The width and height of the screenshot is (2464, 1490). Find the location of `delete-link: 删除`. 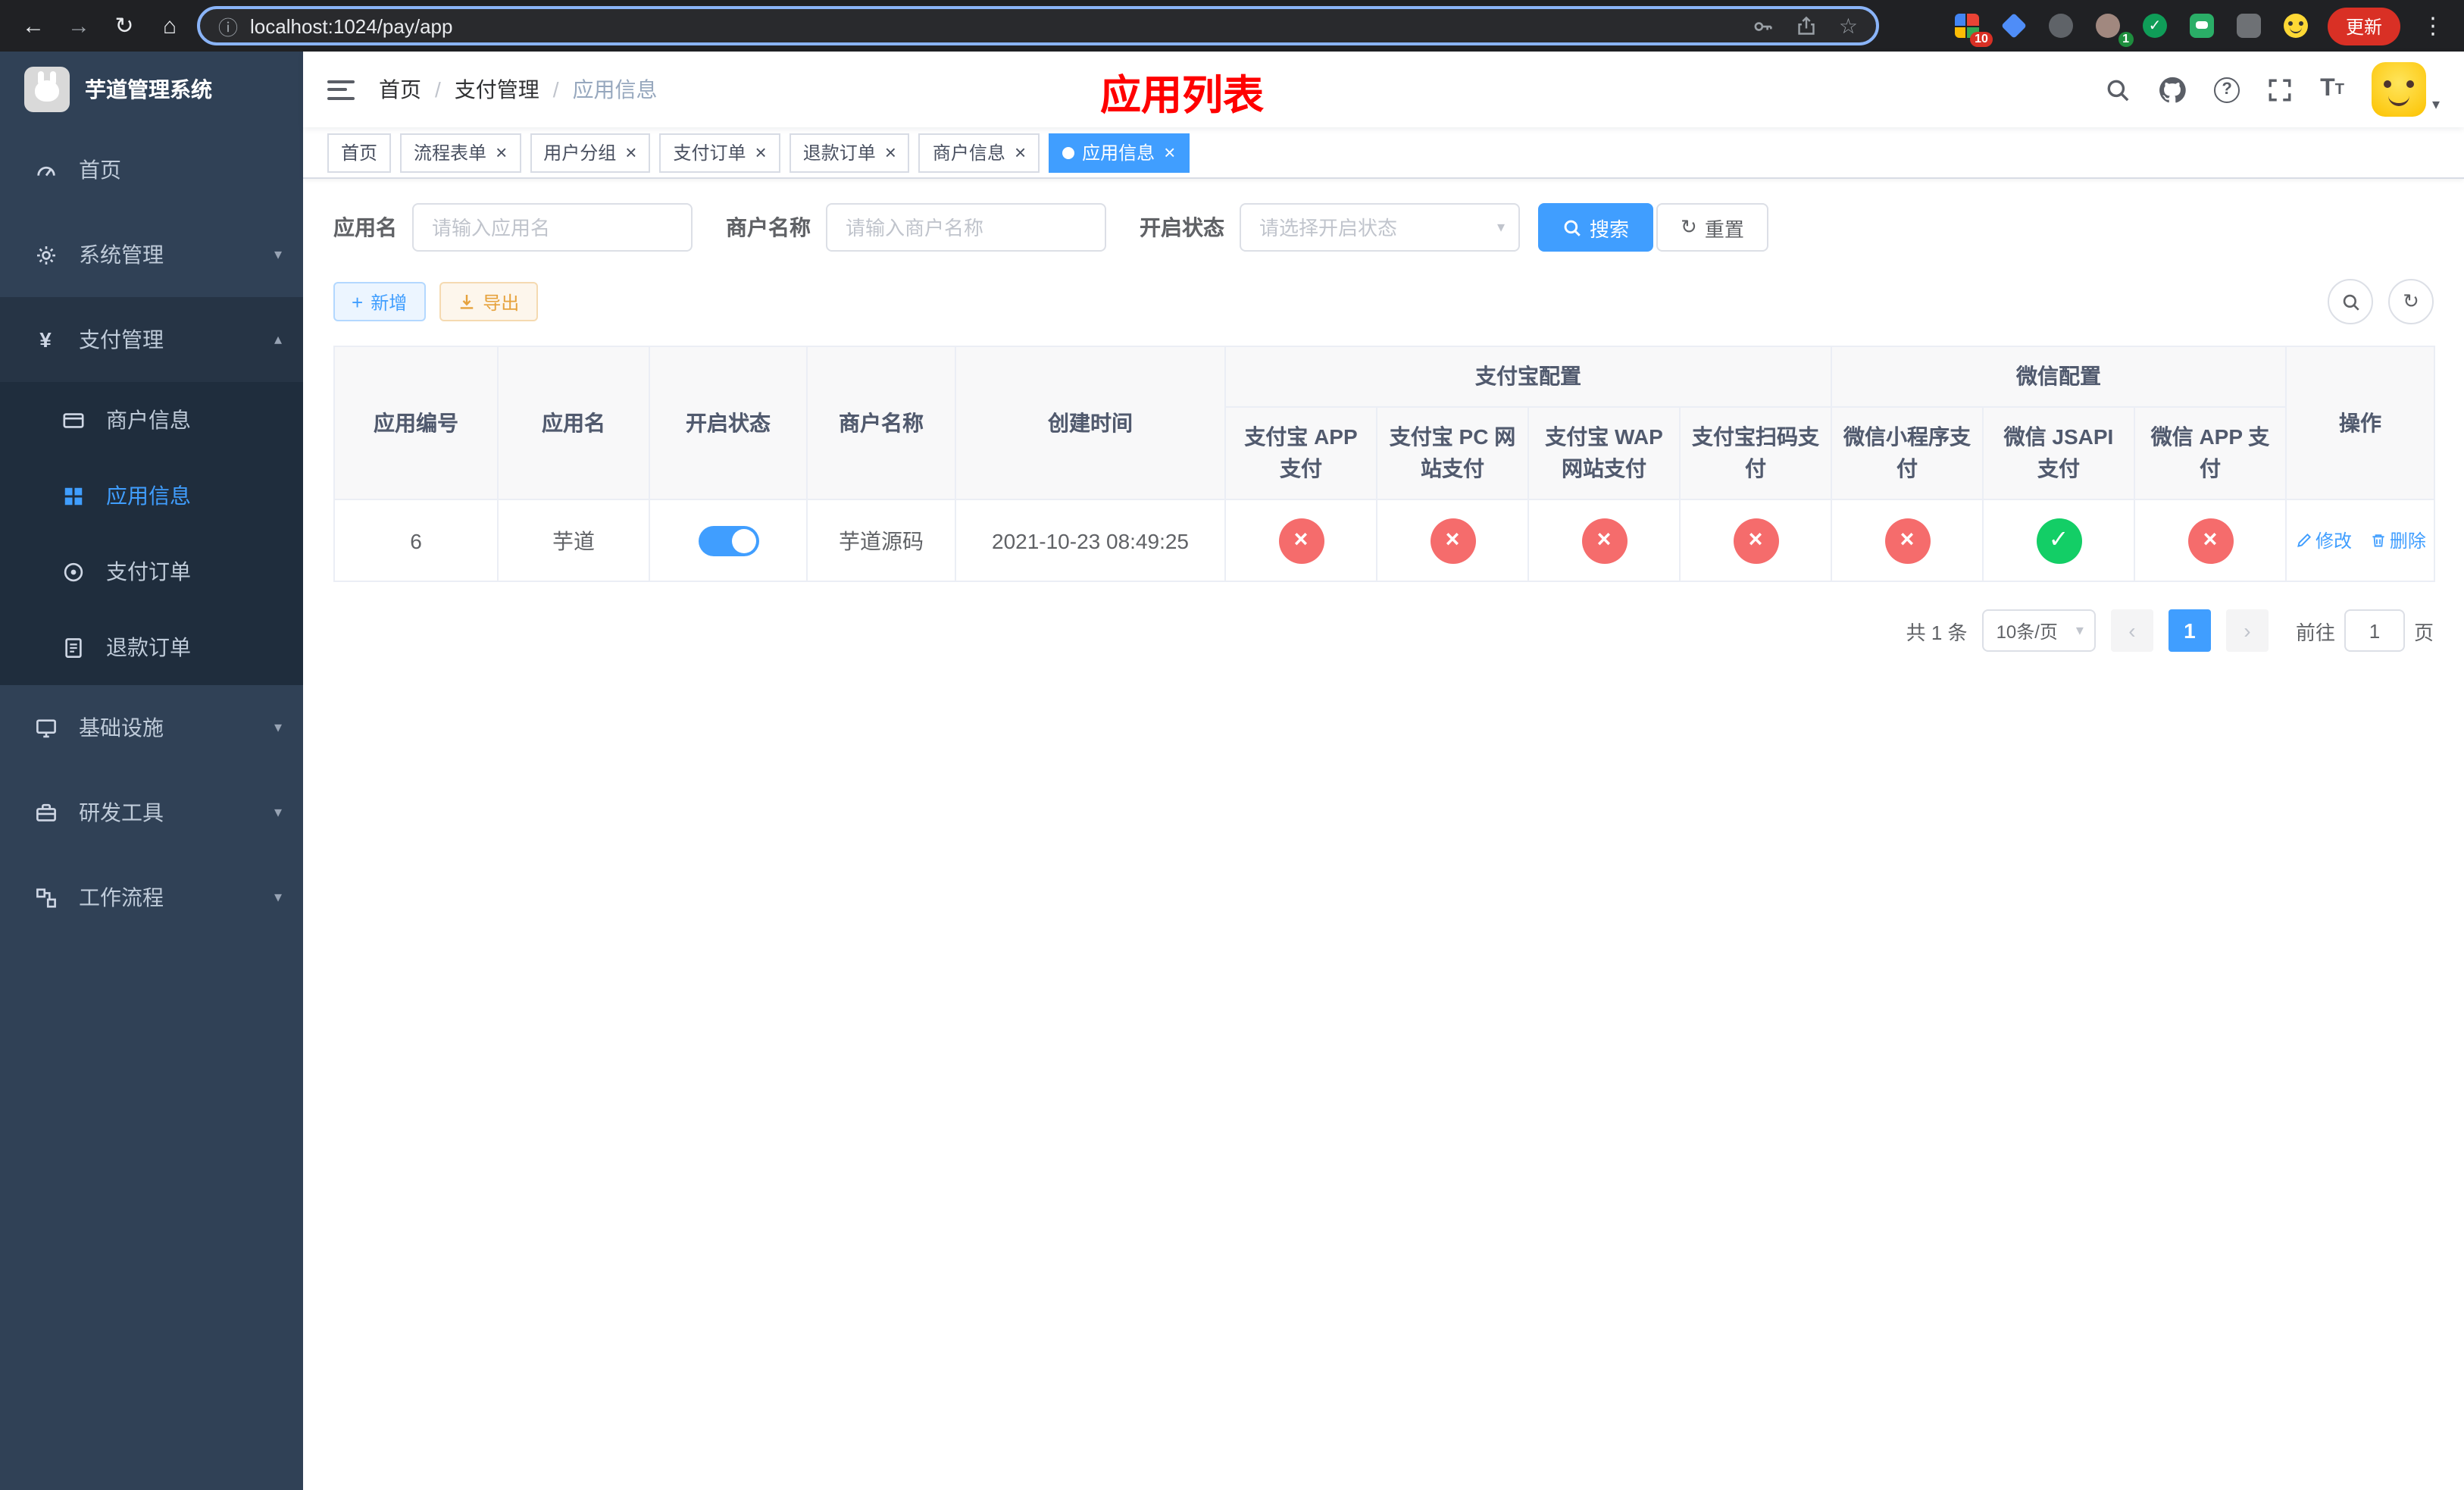

delete-link: 删除 is located at coordinates (2398, 540).